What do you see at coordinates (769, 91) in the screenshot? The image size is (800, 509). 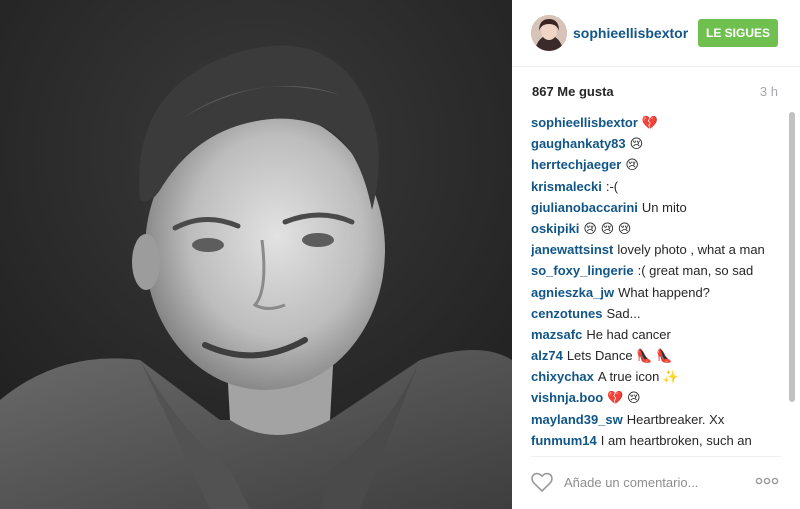 I see `post-timestamp: 3 h` at bounding box center [769, 91].